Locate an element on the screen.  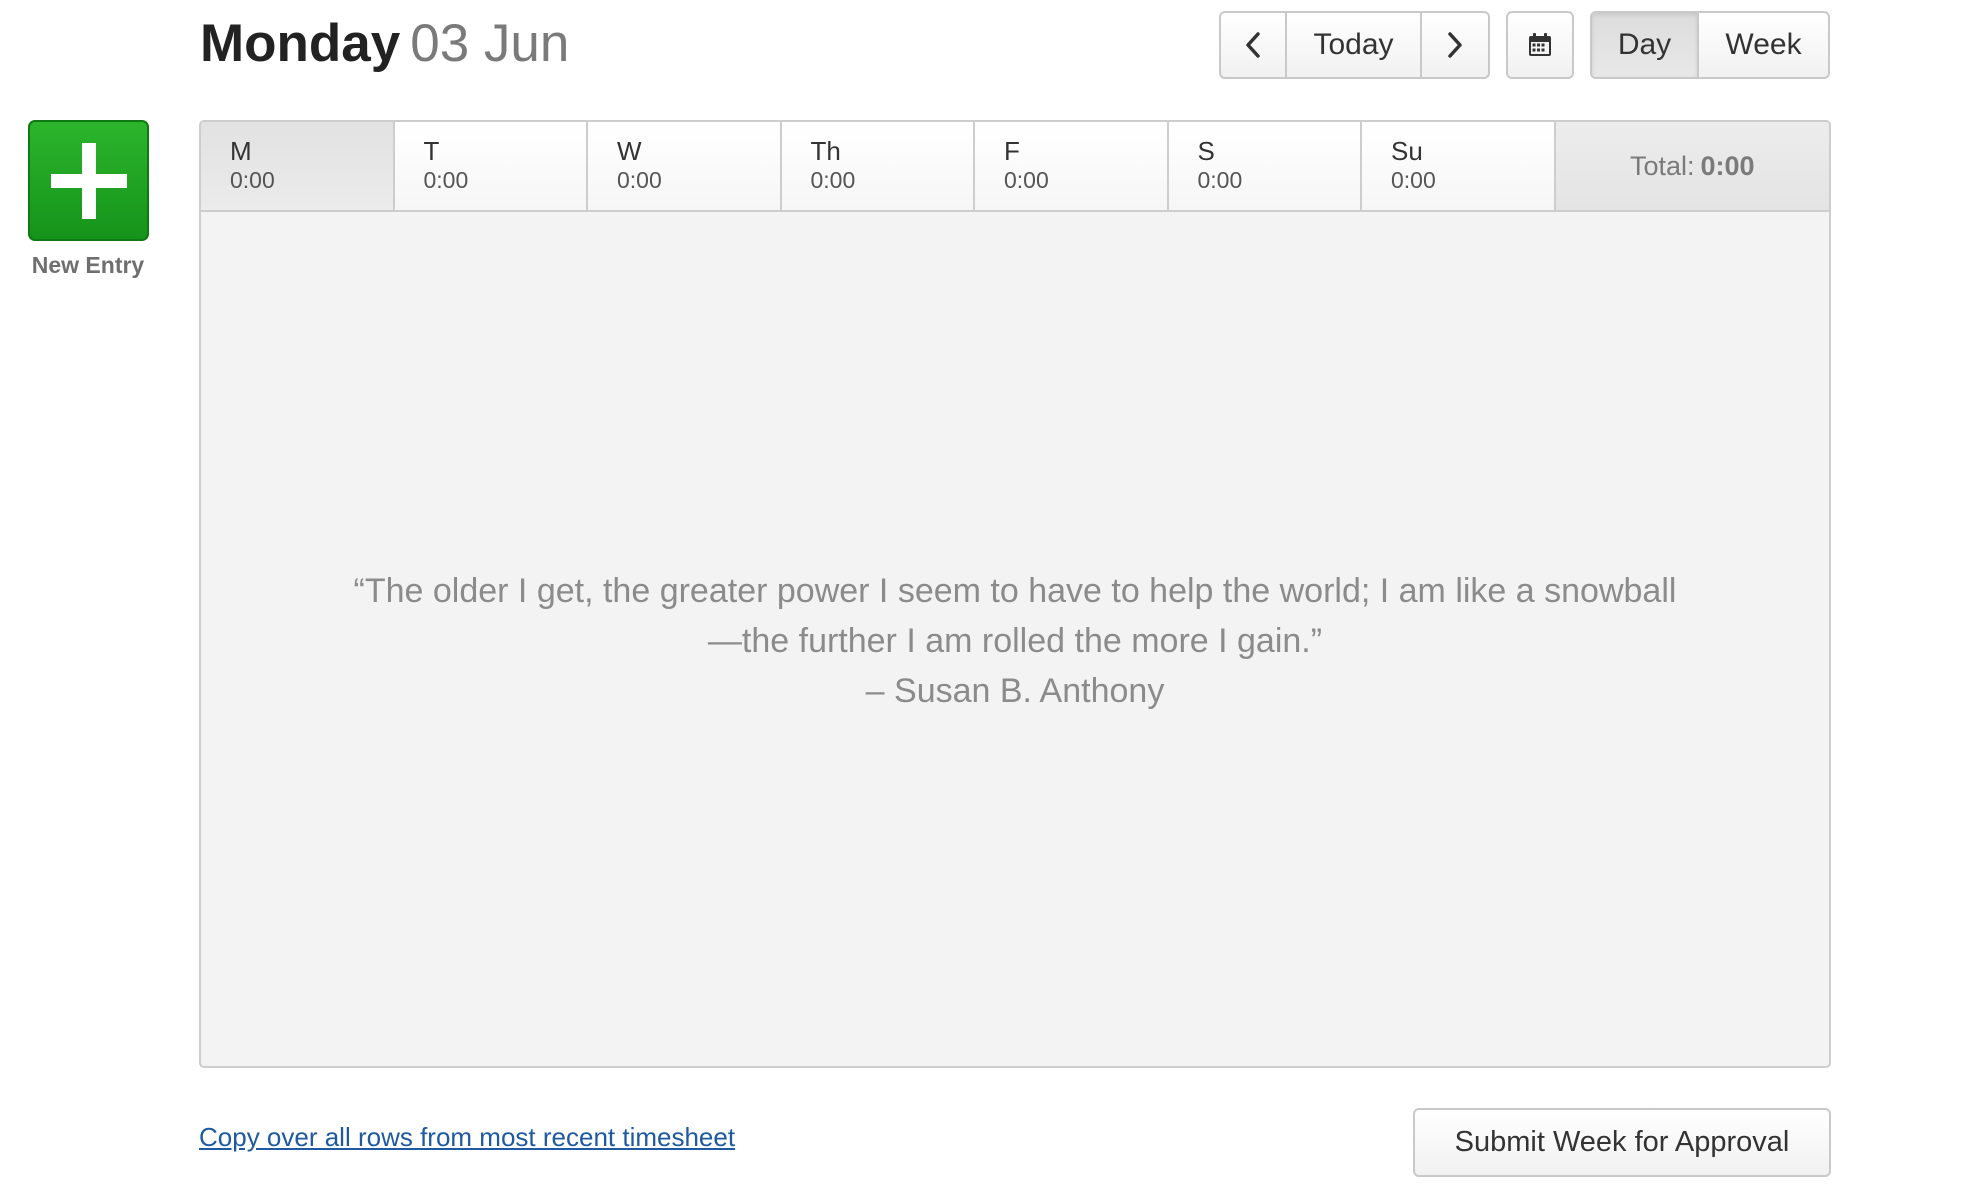
day-tab-thursday: Th 0:00 is located at coordinates (878, 166).